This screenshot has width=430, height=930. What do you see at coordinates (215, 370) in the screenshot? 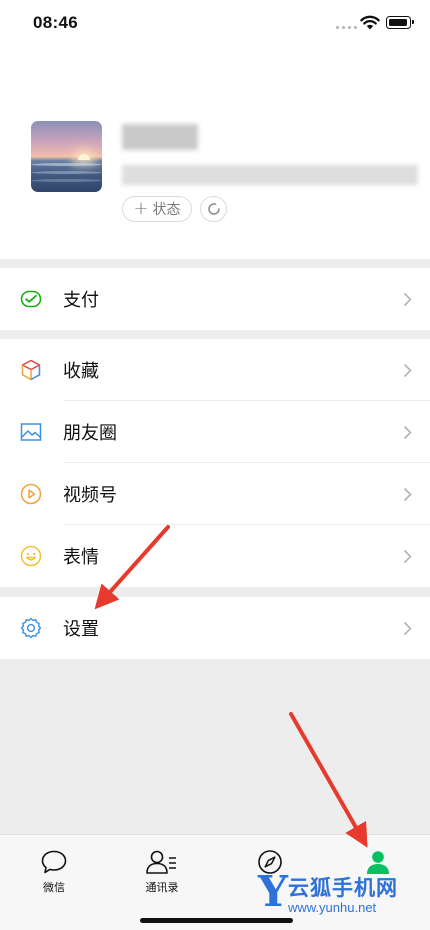
I see `menu-item-favorites: 收藏` at bounding box center [215, 370].